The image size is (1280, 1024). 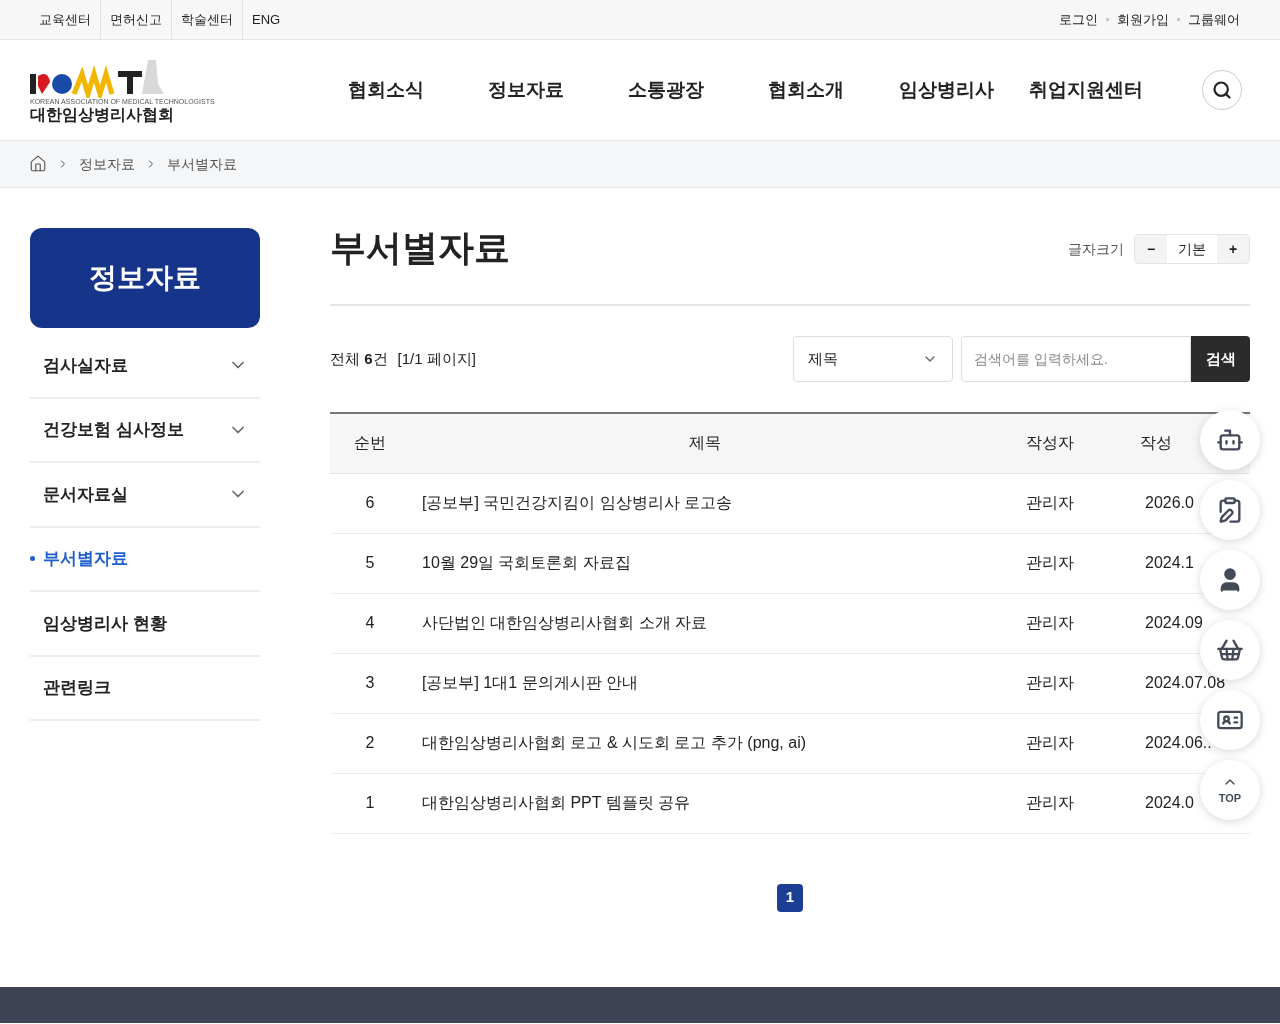 What do you see at coordinates (370, 743) in the screenshot?
I see `table-cell: 2` at bounding box center [370, 743].